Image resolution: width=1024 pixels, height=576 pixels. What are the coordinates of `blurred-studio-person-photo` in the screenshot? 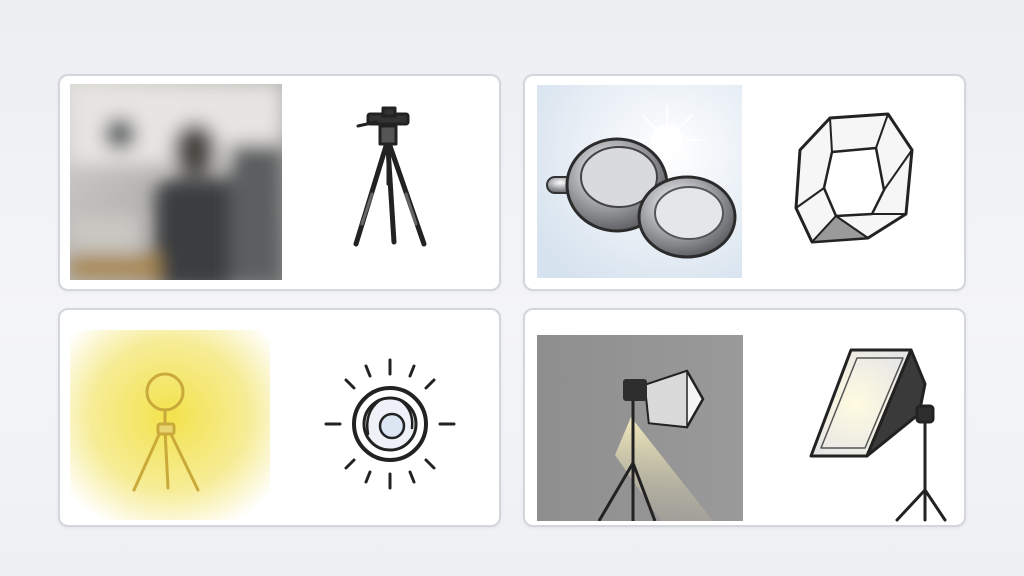 It's located at (176, 182).